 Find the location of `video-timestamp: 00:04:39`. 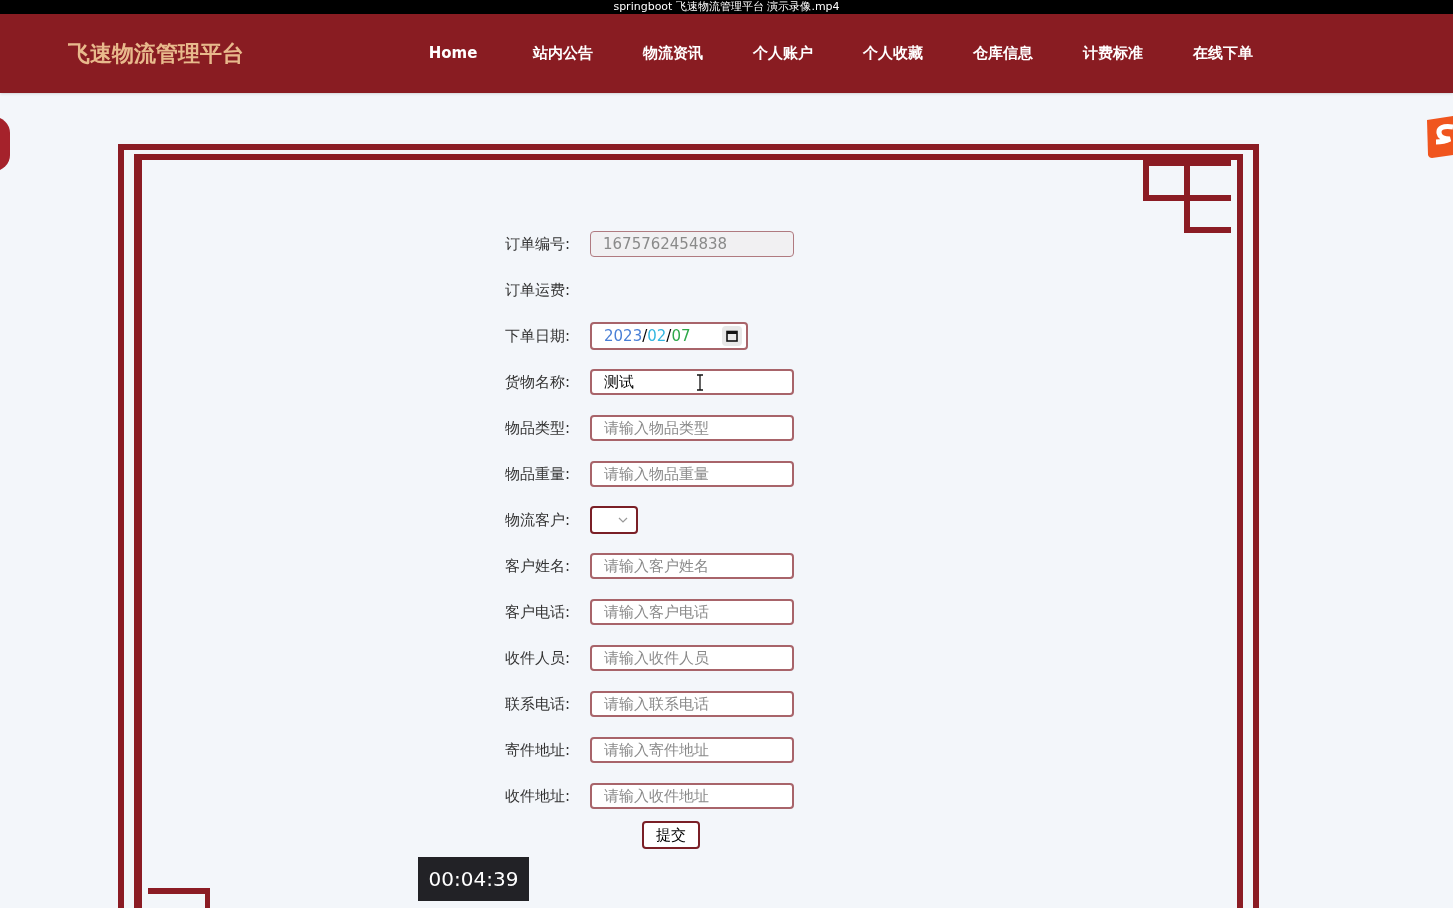

video-timestamp: 00:04:39 is located at coordinates (473, 879).